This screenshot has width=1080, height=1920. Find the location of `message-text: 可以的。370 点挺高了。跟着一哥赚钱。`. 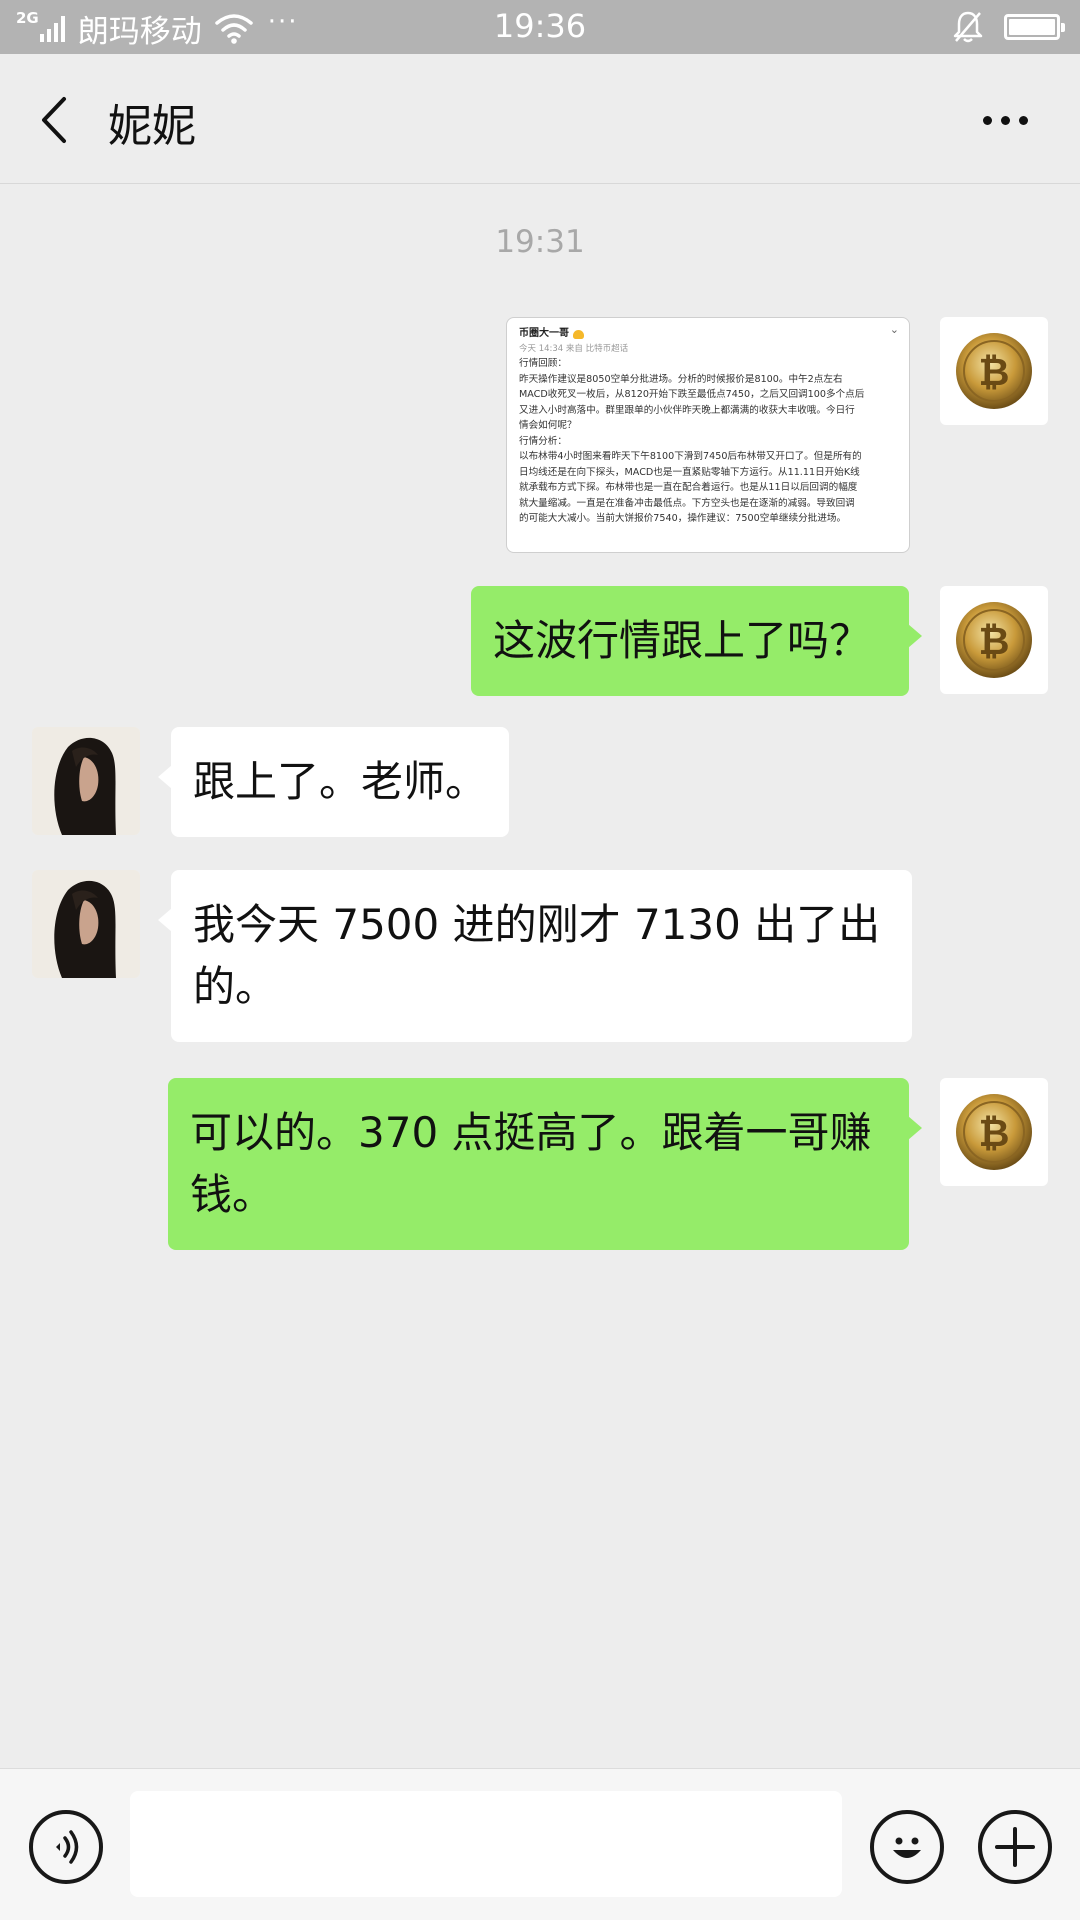

message-text: 可以的。370 点挺高了。跟着一哥赚钱。 is located at coordinates (531, 1163).